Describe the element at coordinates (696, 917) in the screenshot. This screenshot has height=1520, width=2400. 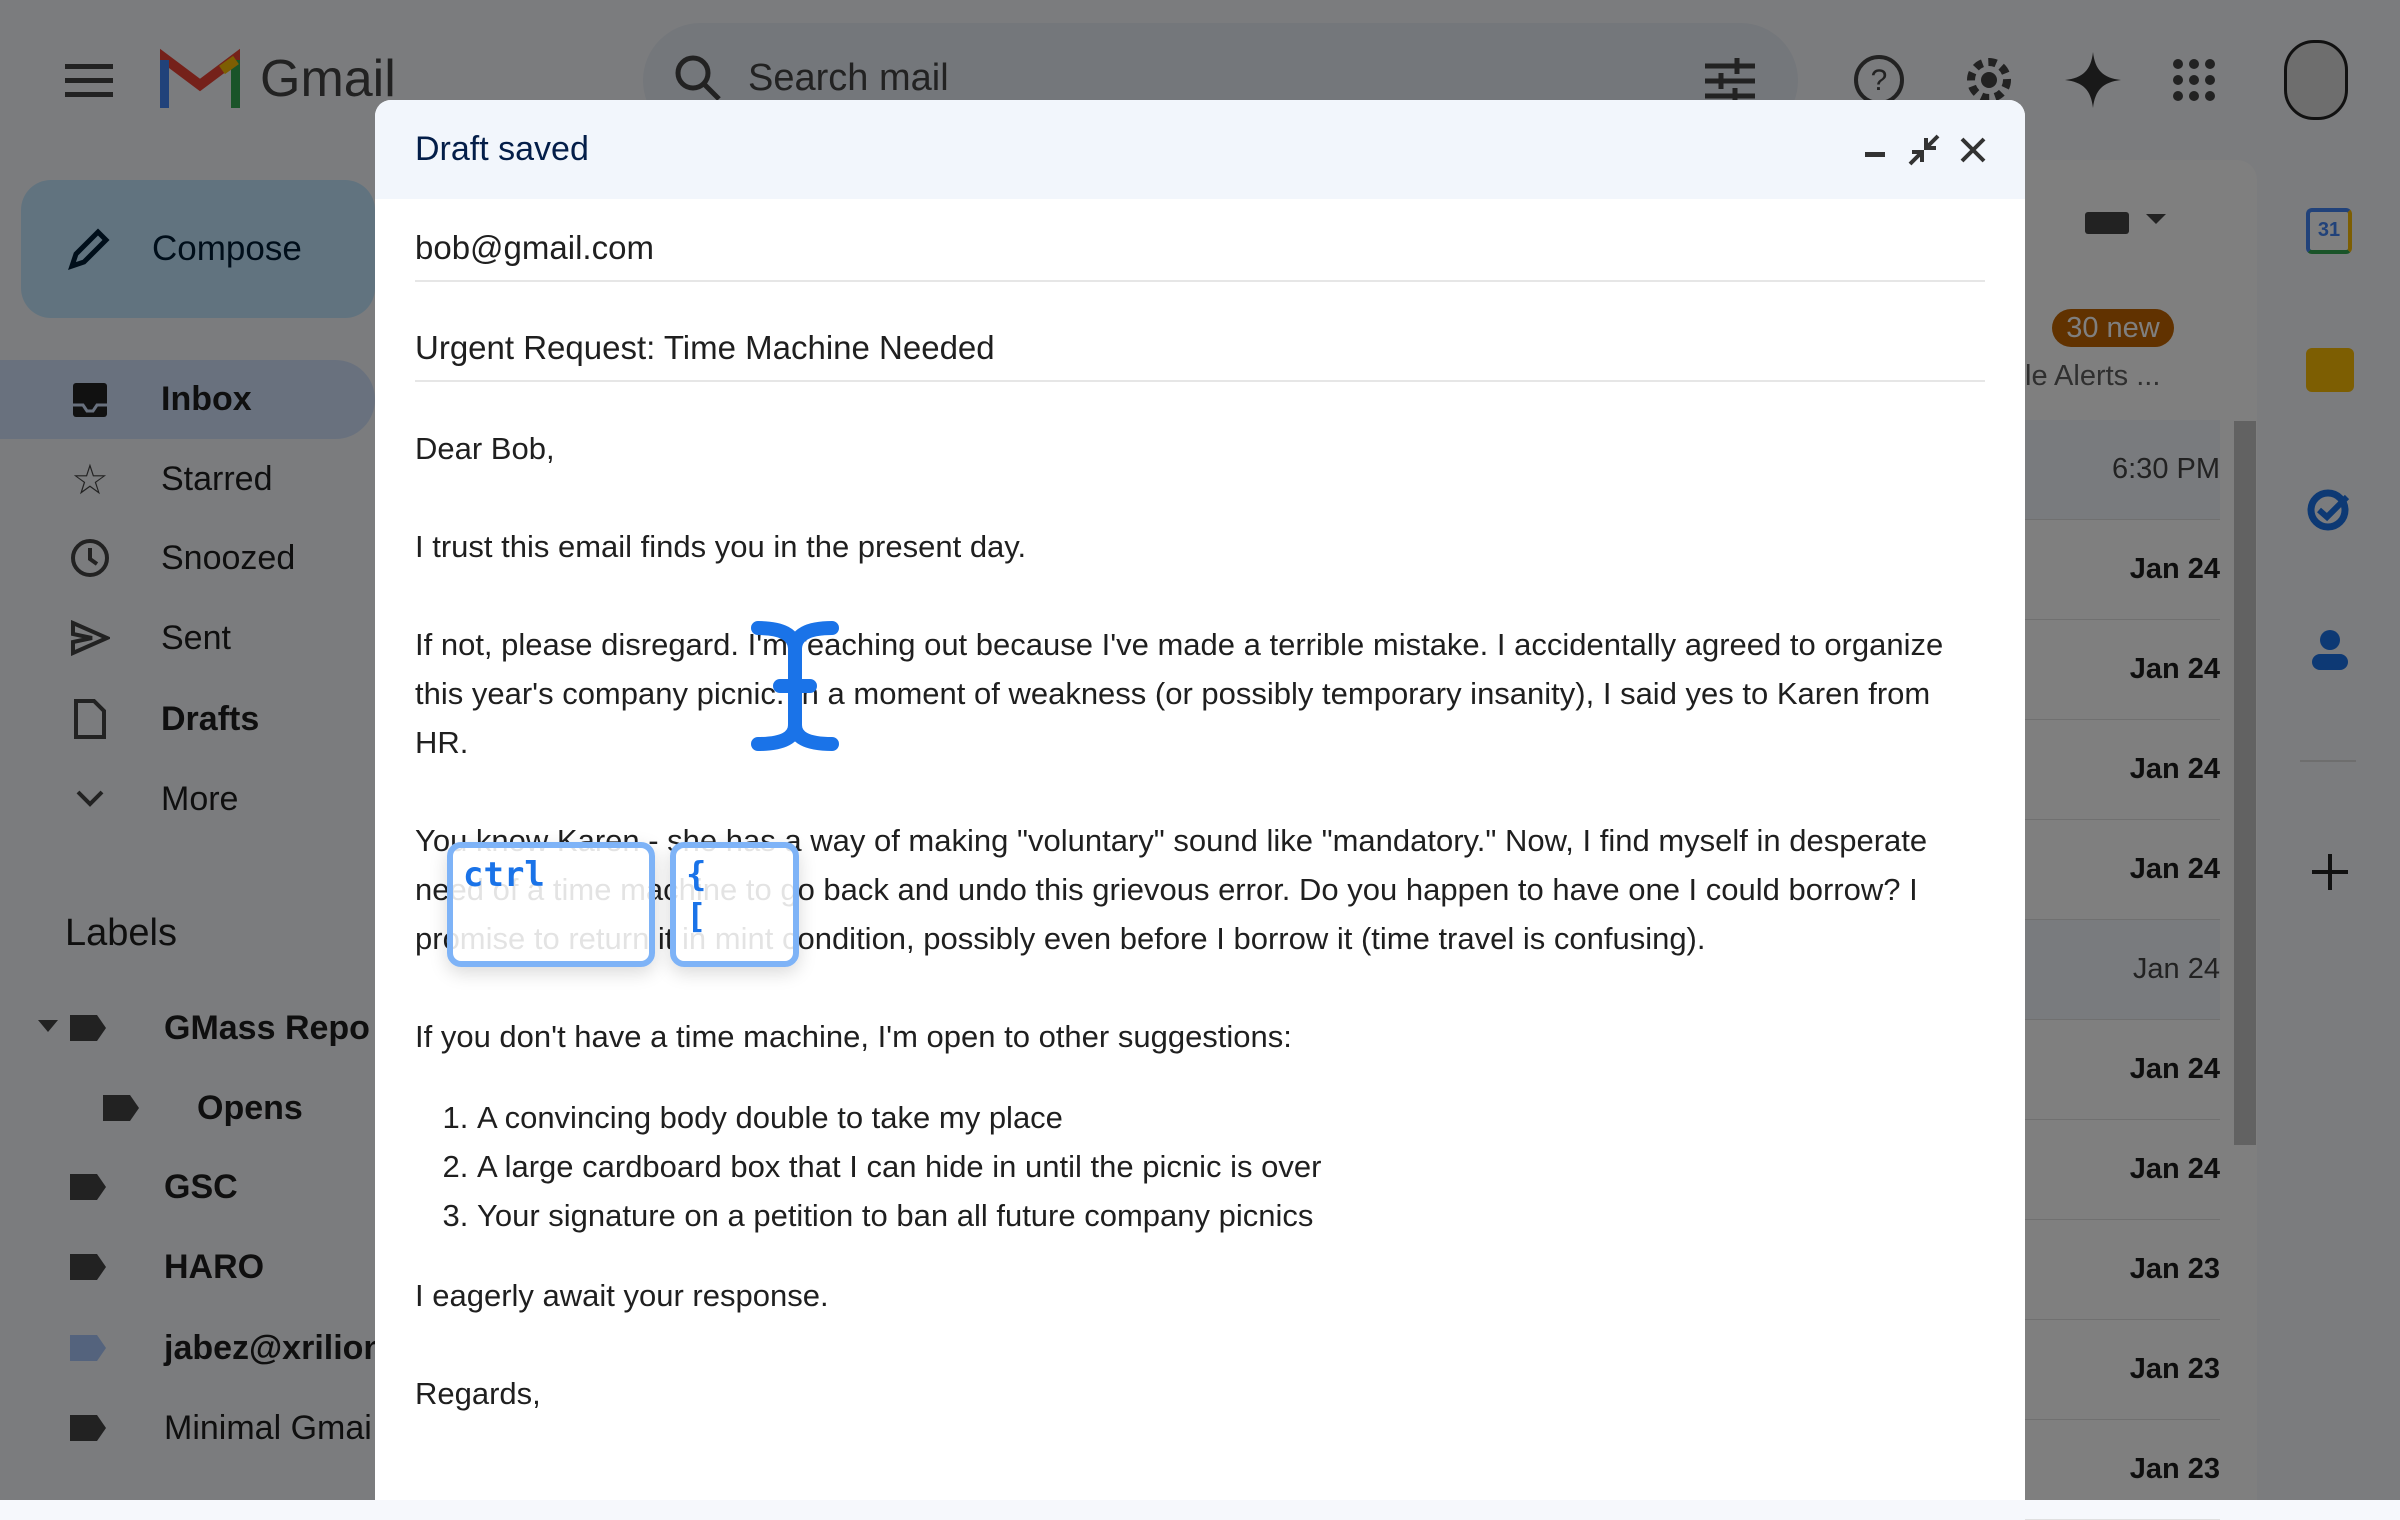
I see `key-label-bottom: [` at that location.